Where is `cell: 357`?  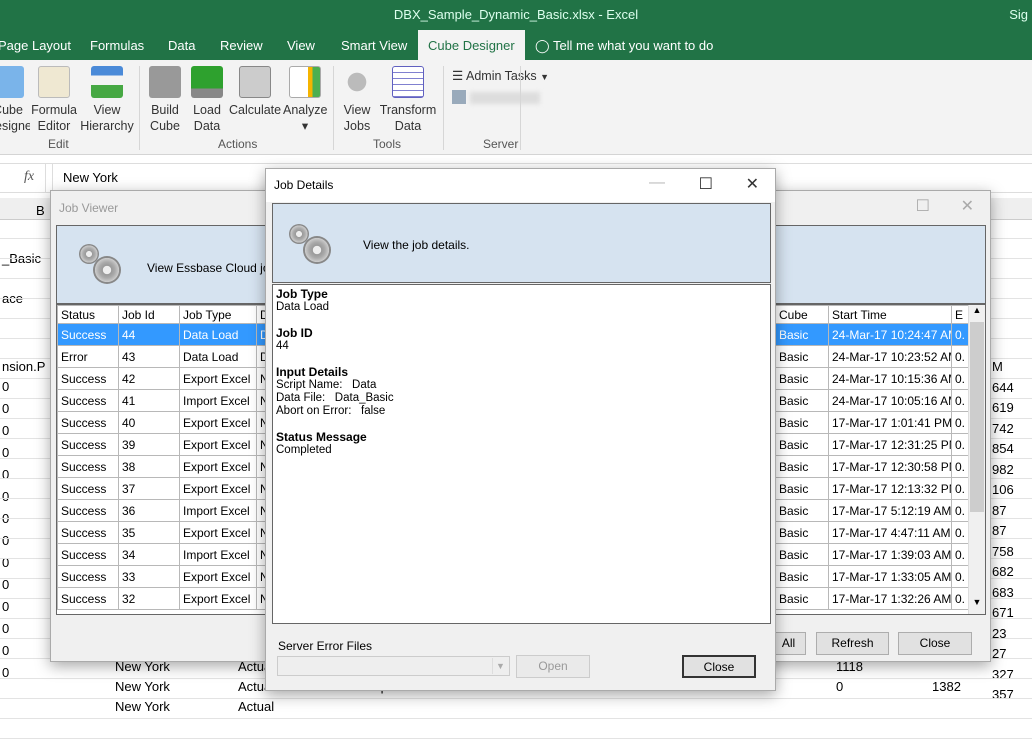
cell: 357 is located at coordinates (1003, 694).